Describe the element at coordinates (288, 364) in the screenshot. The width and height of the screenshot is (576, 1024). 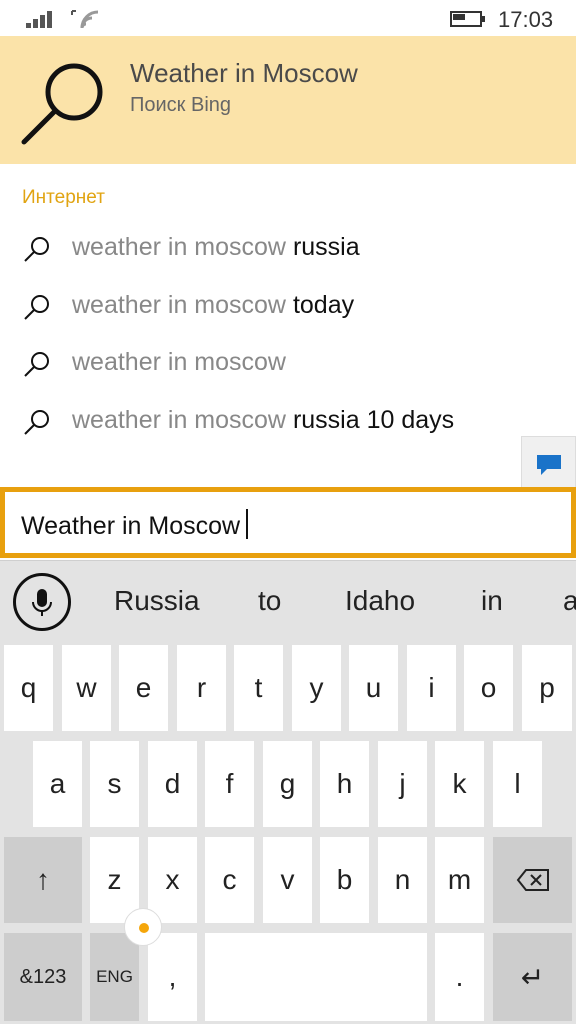
I see `suggestion-item: weather in moscow` at that location.